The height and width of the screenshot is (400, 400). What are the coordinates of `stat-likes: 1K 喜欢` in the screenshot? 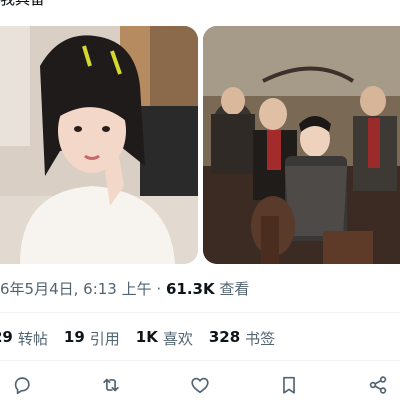 It's located at (164, 338).